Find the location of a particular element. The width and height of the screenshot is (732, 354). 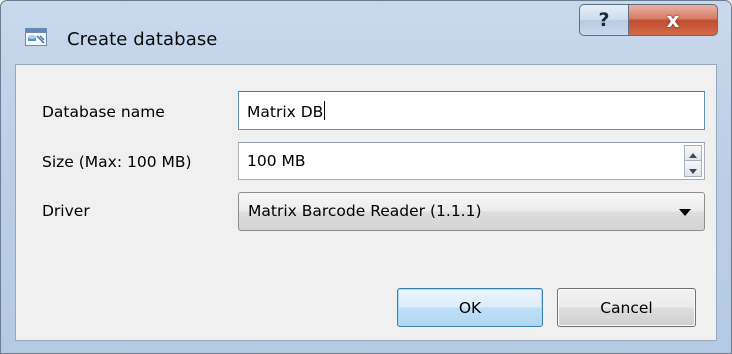

driver-select: Matrix Barcode Reader (1.1.1) is located at coordinates (471, 211).